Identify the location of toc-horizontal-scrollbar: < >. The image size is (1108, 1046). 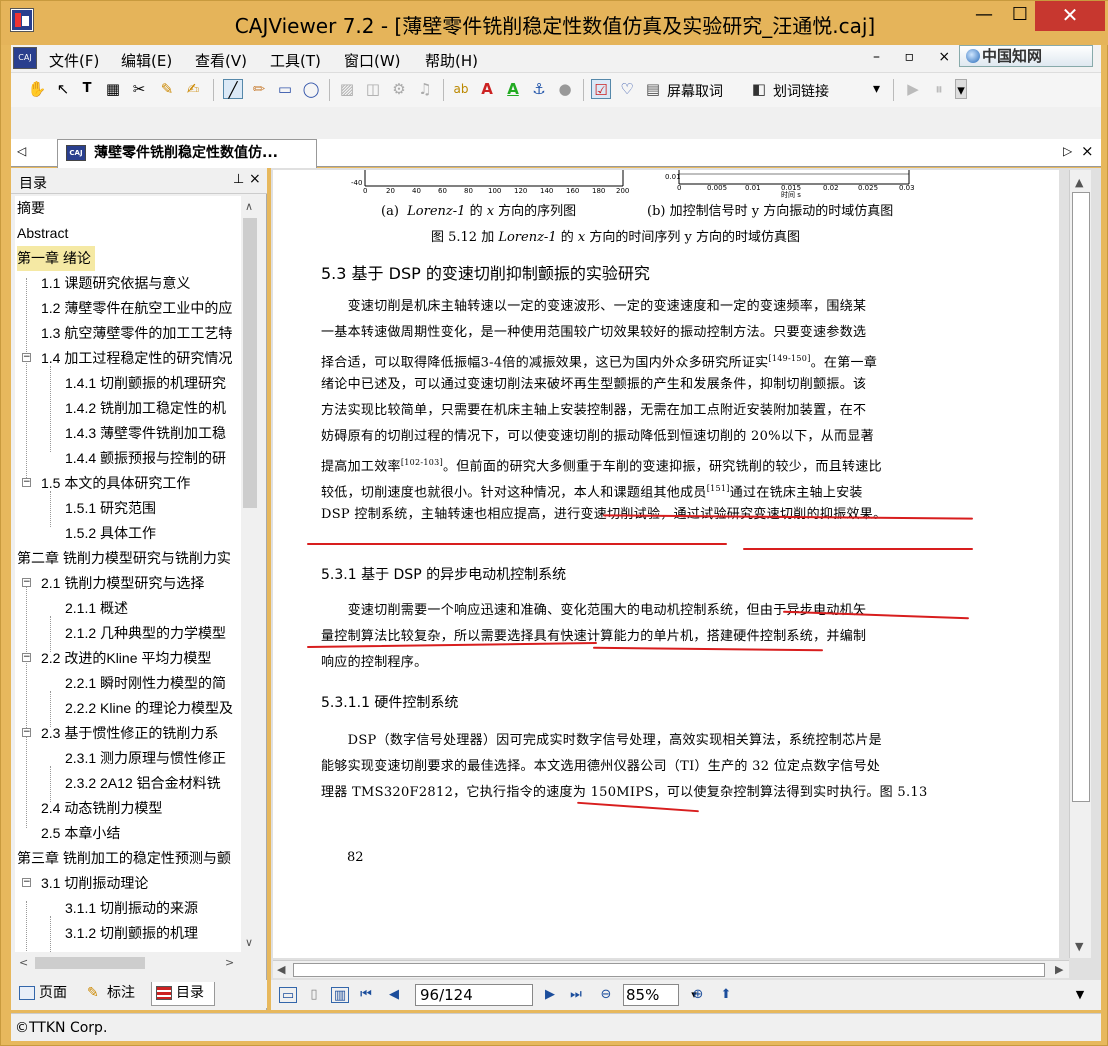
(128, 963).